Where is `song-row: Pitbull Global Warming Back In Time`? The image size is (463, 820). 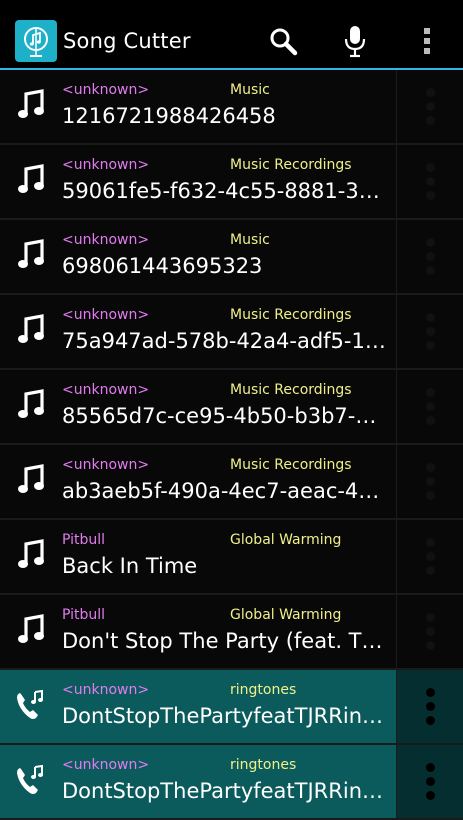 song-row: Pitbull Global Warming Back In Time is located at coordinates (231, 557).